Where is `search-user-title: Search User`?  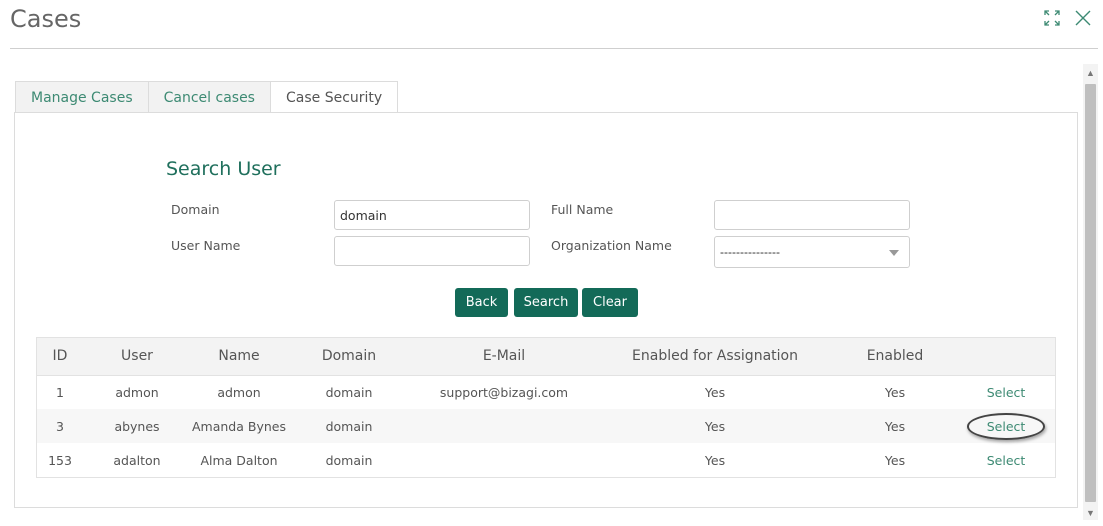 search-user-title: Search User is located at coordinates (223, 169).